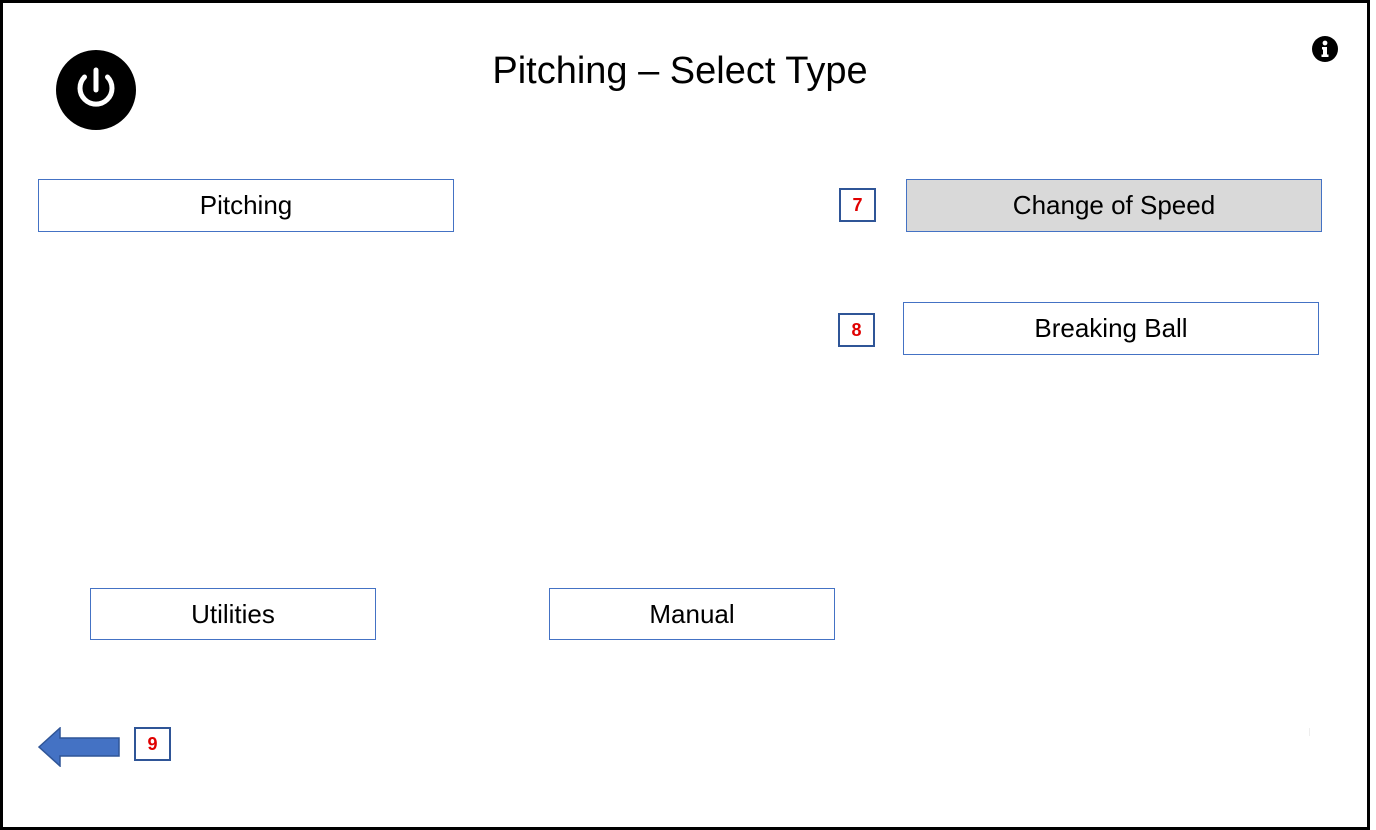 This screenshot has width=1376, height=830. Describe the element at coordinates (857, 205) in the screenshot. I see `callout-7: 7` at that location.